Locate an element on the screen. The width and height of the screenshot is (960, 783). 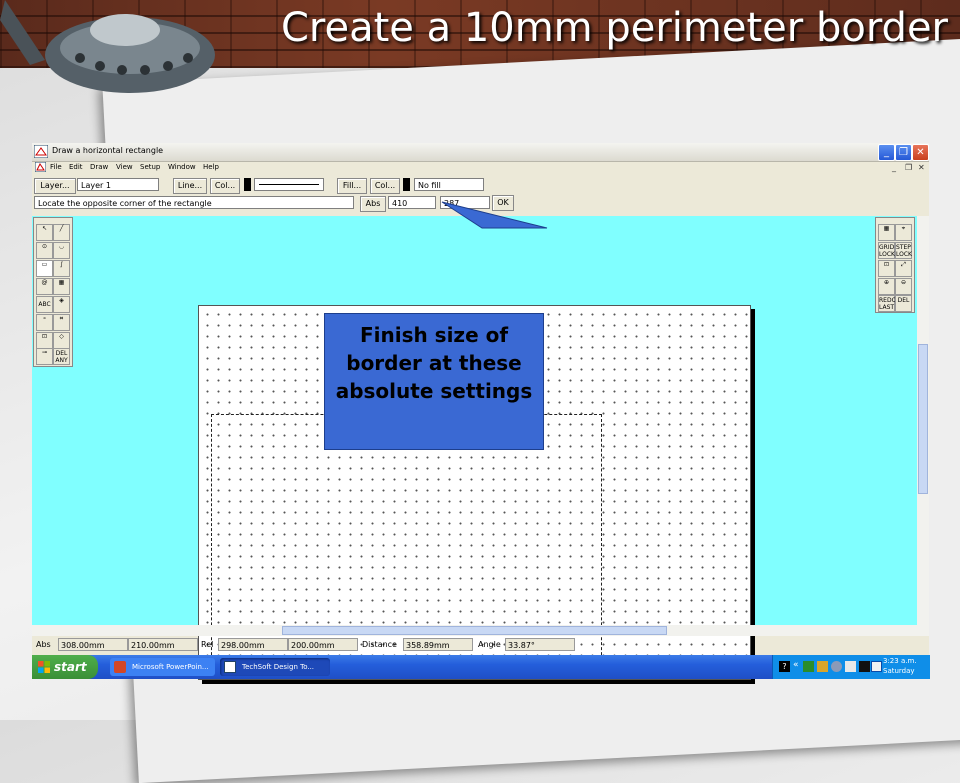
point-tool-icon: ∘ is located at coordinates (44, 322).